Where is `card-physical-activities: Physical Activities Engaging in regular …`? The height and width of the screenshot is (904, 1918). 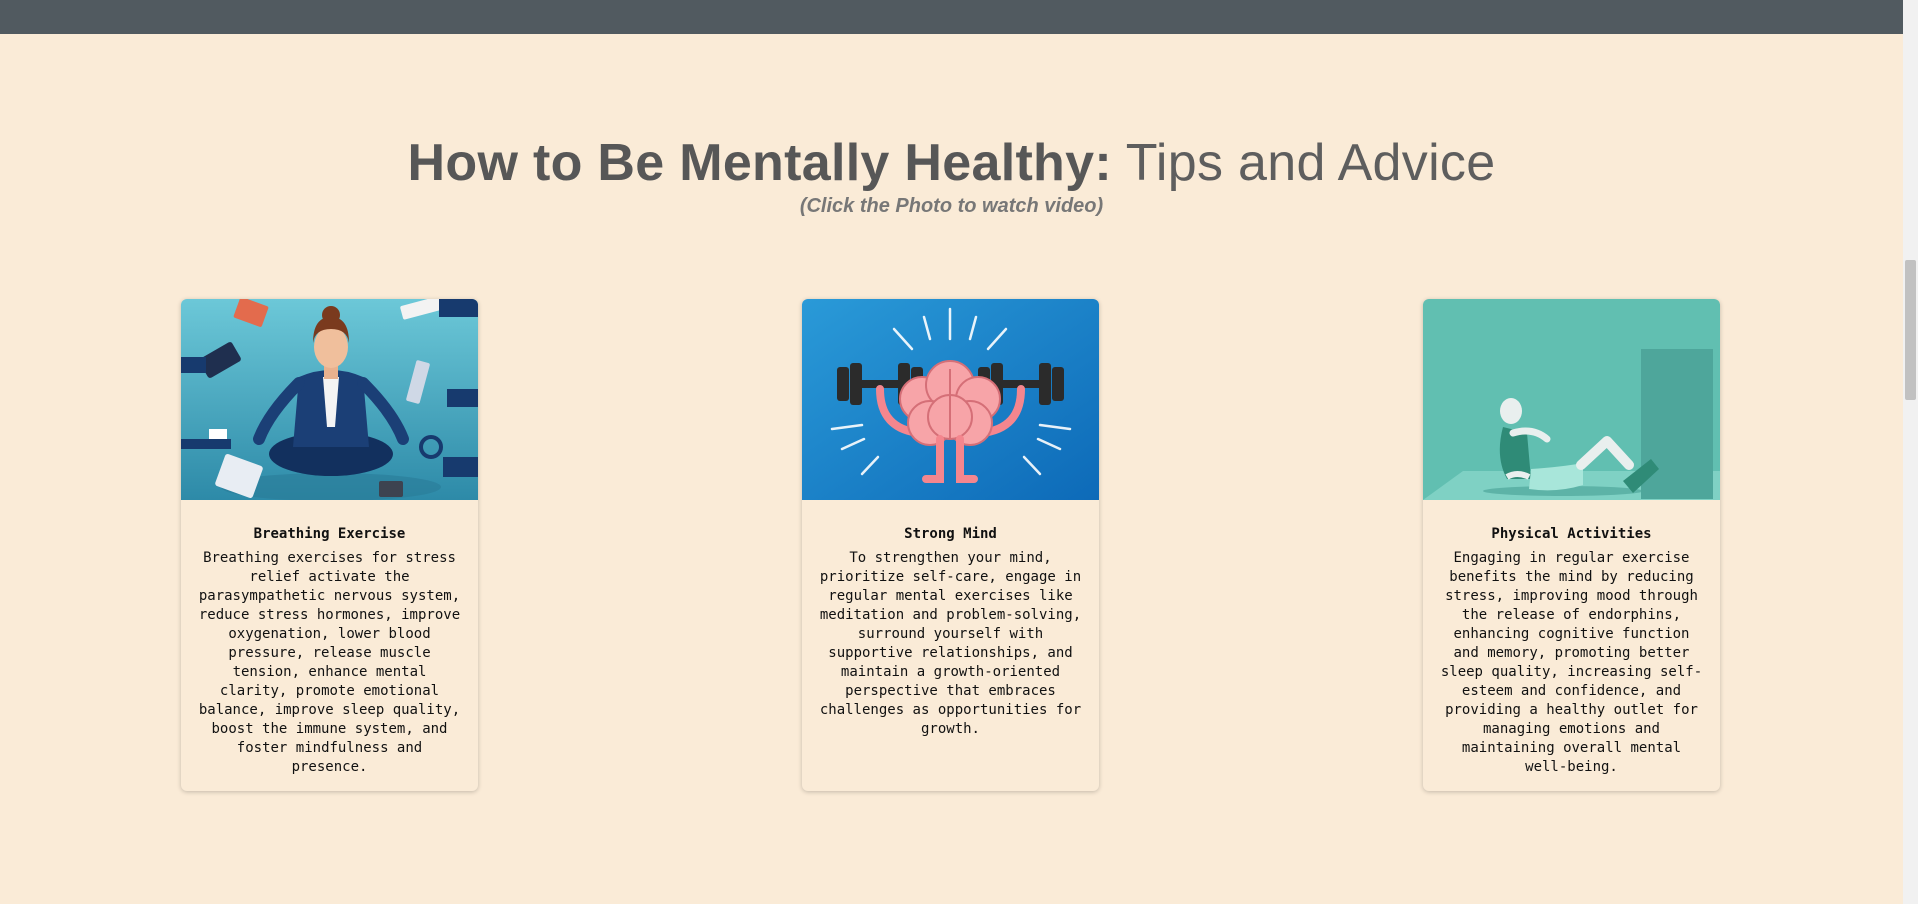 card-physical-activities: Physical Activities Engaging in regular … is located at coordinates (1571, 545).